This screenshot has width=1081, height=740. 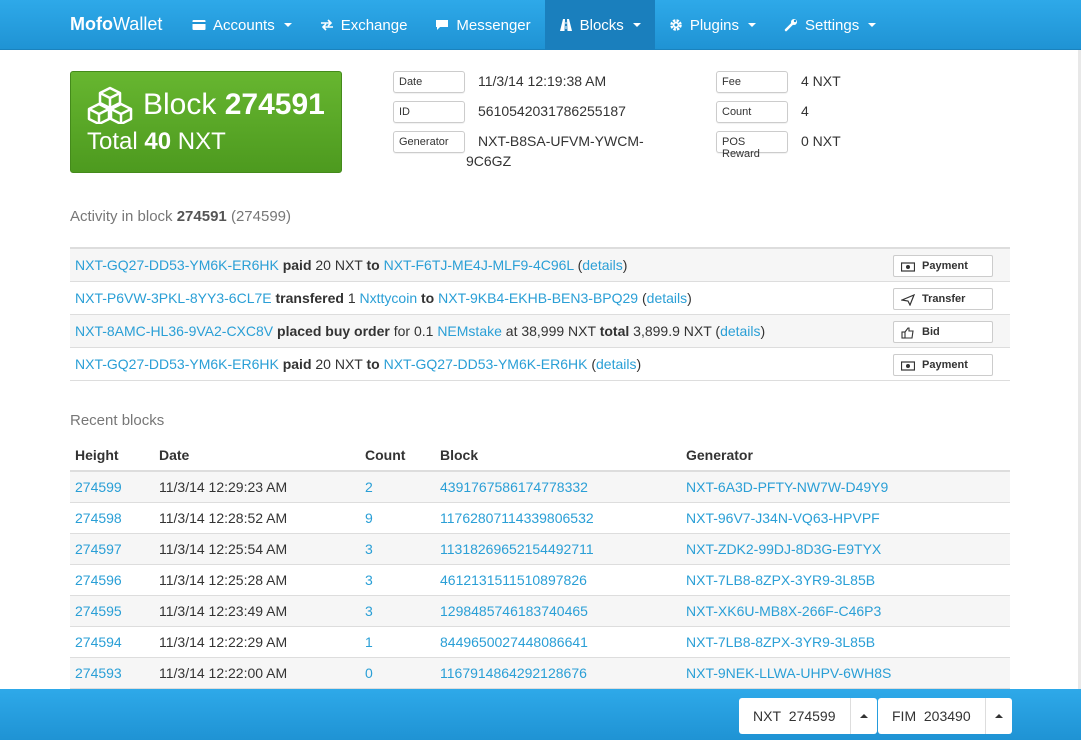 What do you see at coordinates (112, 611) in the screenshot?
I see `cell-height: 274595` at bounding box center [112, 611].